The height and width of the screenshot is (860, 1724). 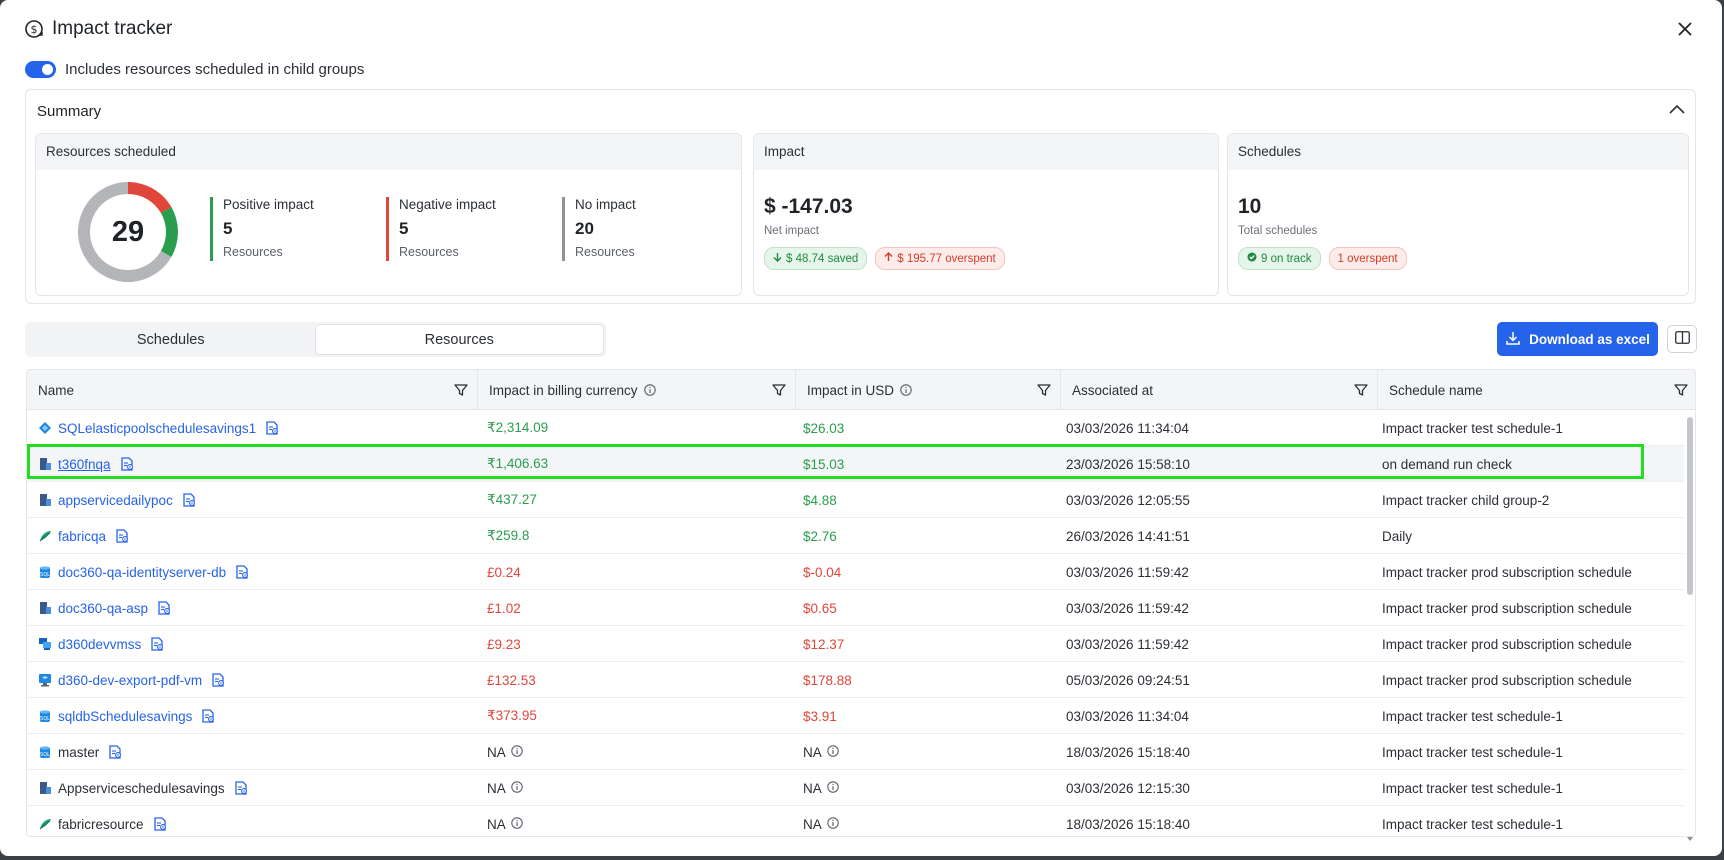 What do you see at coordinates (1682, 339) in the screenshot?
I see `column-layout-button` at bounding box center [1682, 339].